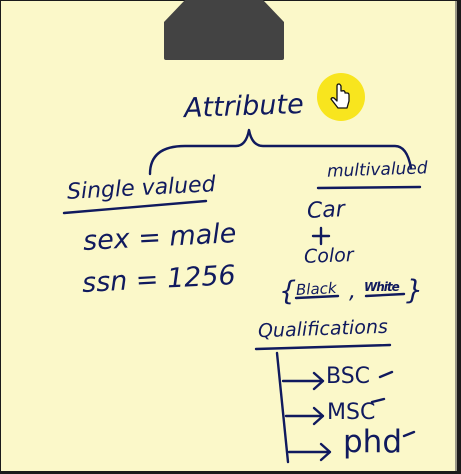 This screenshot has width=461, height=474. What do you see at coordinates (382, 287) in the screenshot?
I see `value-white: White` at bounding box center [382, 287].